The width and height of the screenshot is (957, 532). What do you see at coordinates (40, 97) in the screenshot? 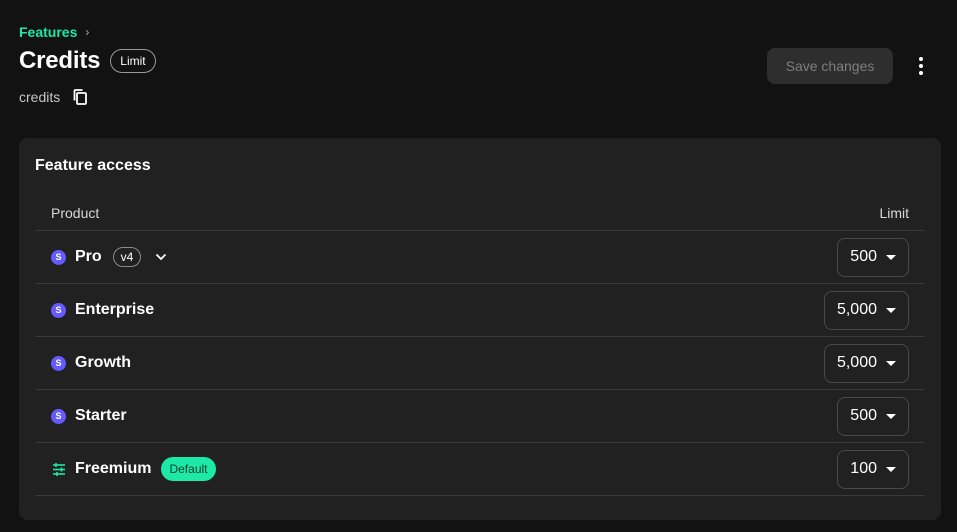
I see `feature-id-text: credits` at bounding box center [40, 97].